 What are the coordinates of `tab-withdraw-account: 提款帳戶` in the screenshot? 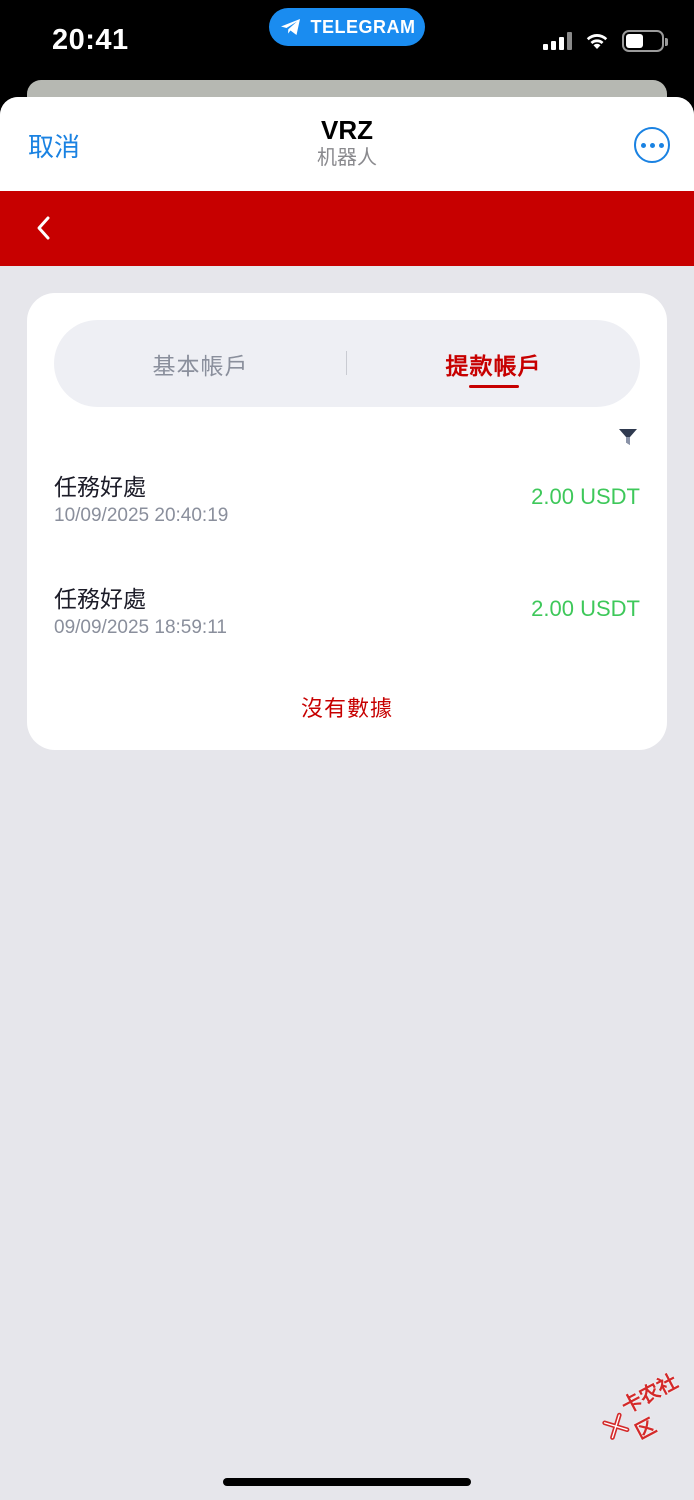 It's located at (493, 363).